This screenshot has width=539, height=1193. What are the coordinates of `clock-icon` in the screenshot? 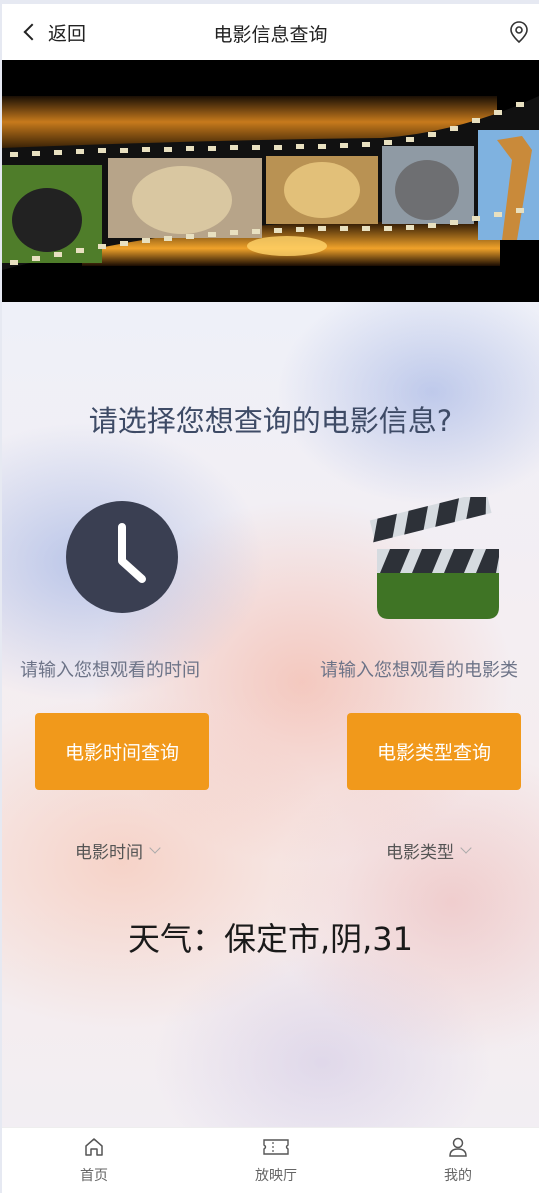 It's located at (122, 557).